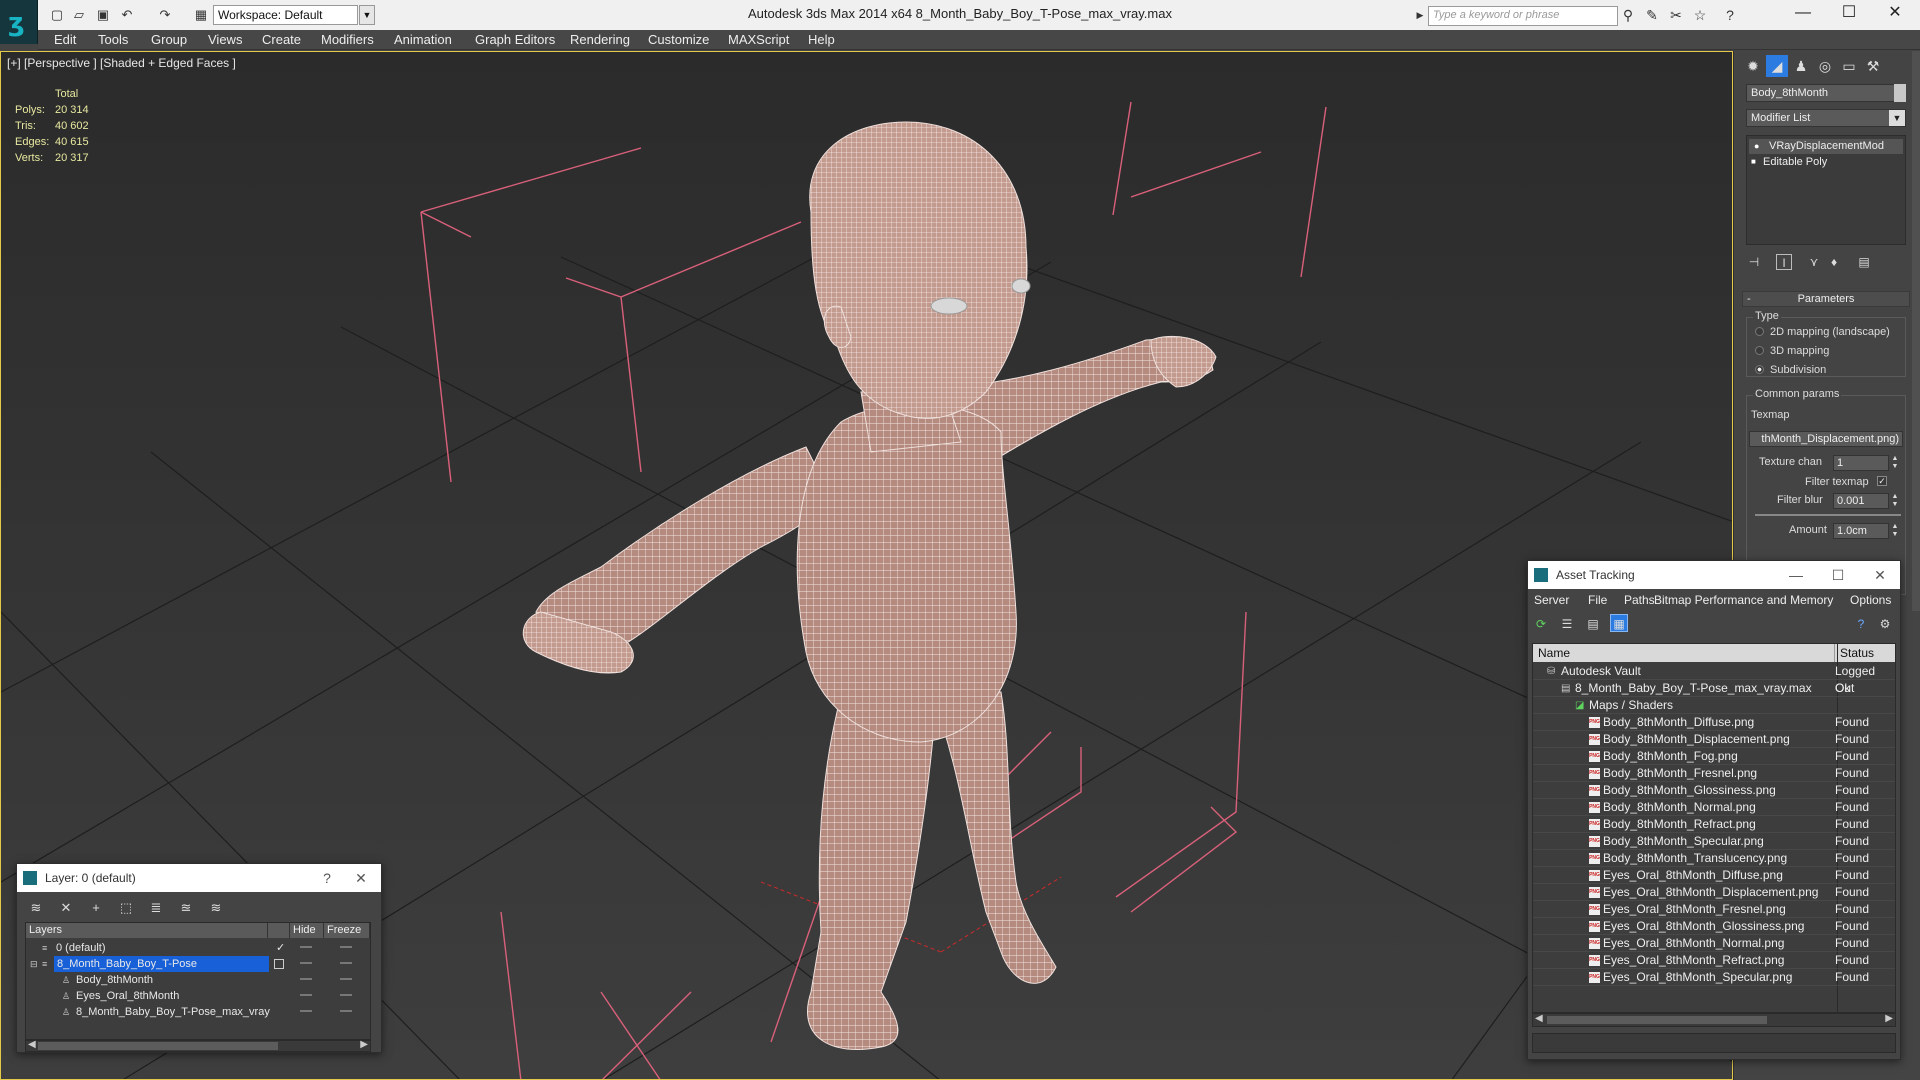  Describe the element at coordinates (1676, 15) in the screenshot. I see `communication-icon: ✂` at that location.